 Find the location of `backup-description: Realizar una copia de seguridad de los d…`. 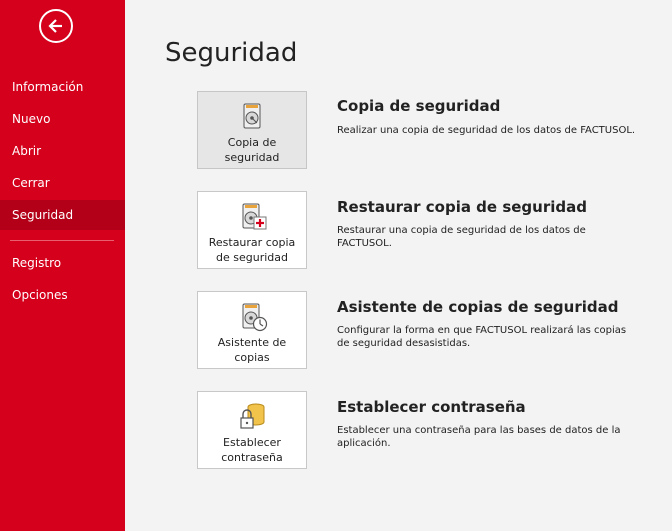

backup-description: Realizar una copia de seguridad de los d… is located at coordinates (486, 130).